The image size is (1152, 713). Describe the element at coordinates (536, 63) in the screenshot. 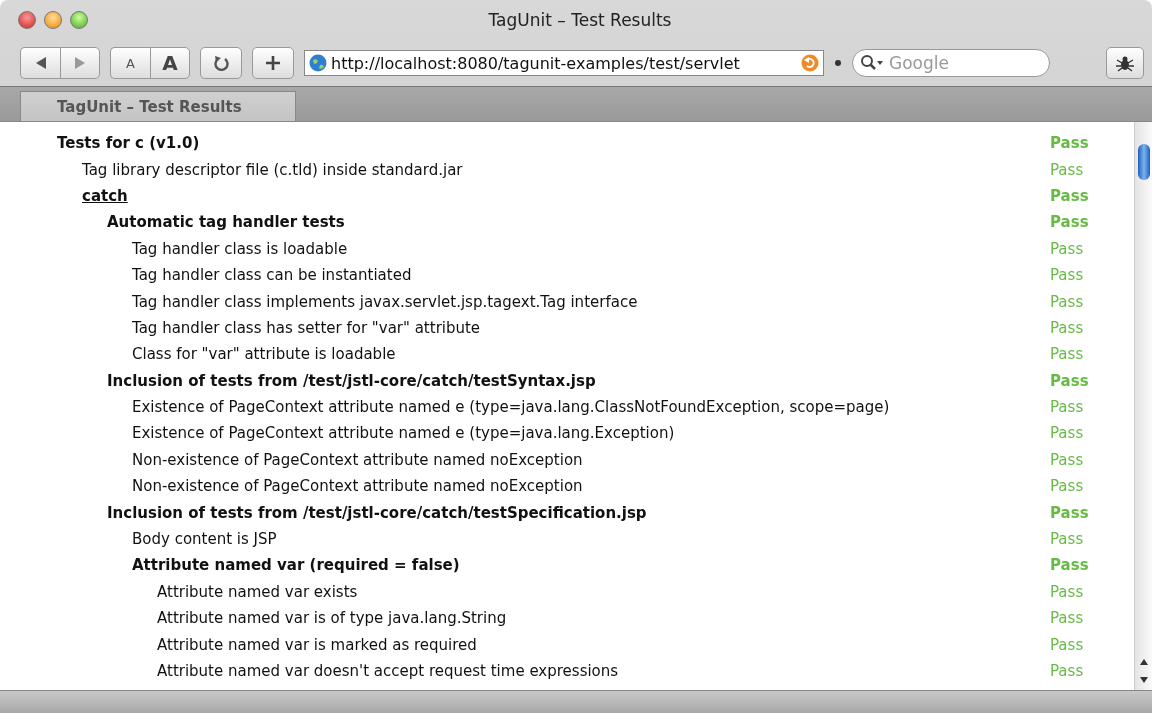

I see `url-text: http://localhost:8080/tagunit-examples/test/servlet` at that location.